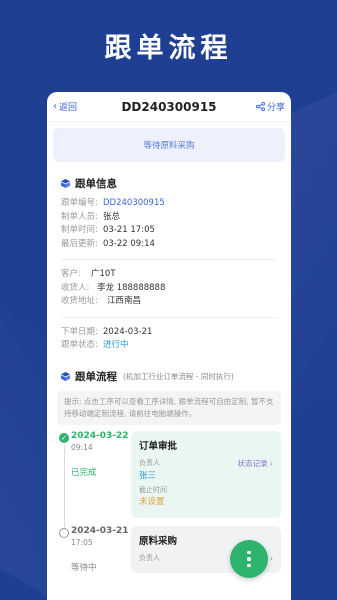 This screenshot has width=337, height=600. I want to click on status-log-link: 状态记录 ›, so click(255, 463).